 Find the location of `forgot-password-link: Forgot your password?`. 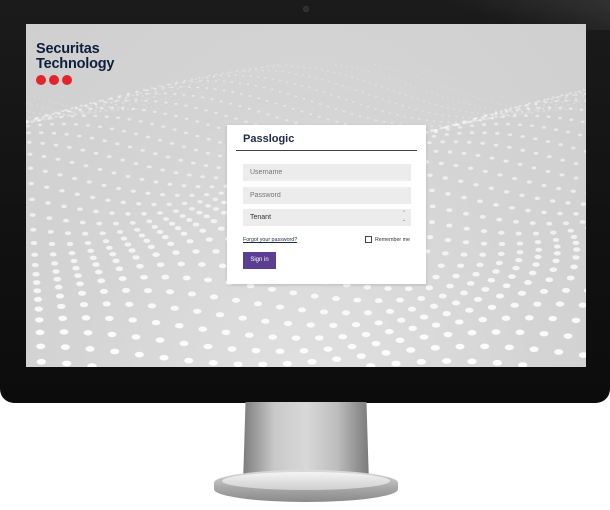

forgot-password-link: Forgot your password? is located at coordinates (270, 240).